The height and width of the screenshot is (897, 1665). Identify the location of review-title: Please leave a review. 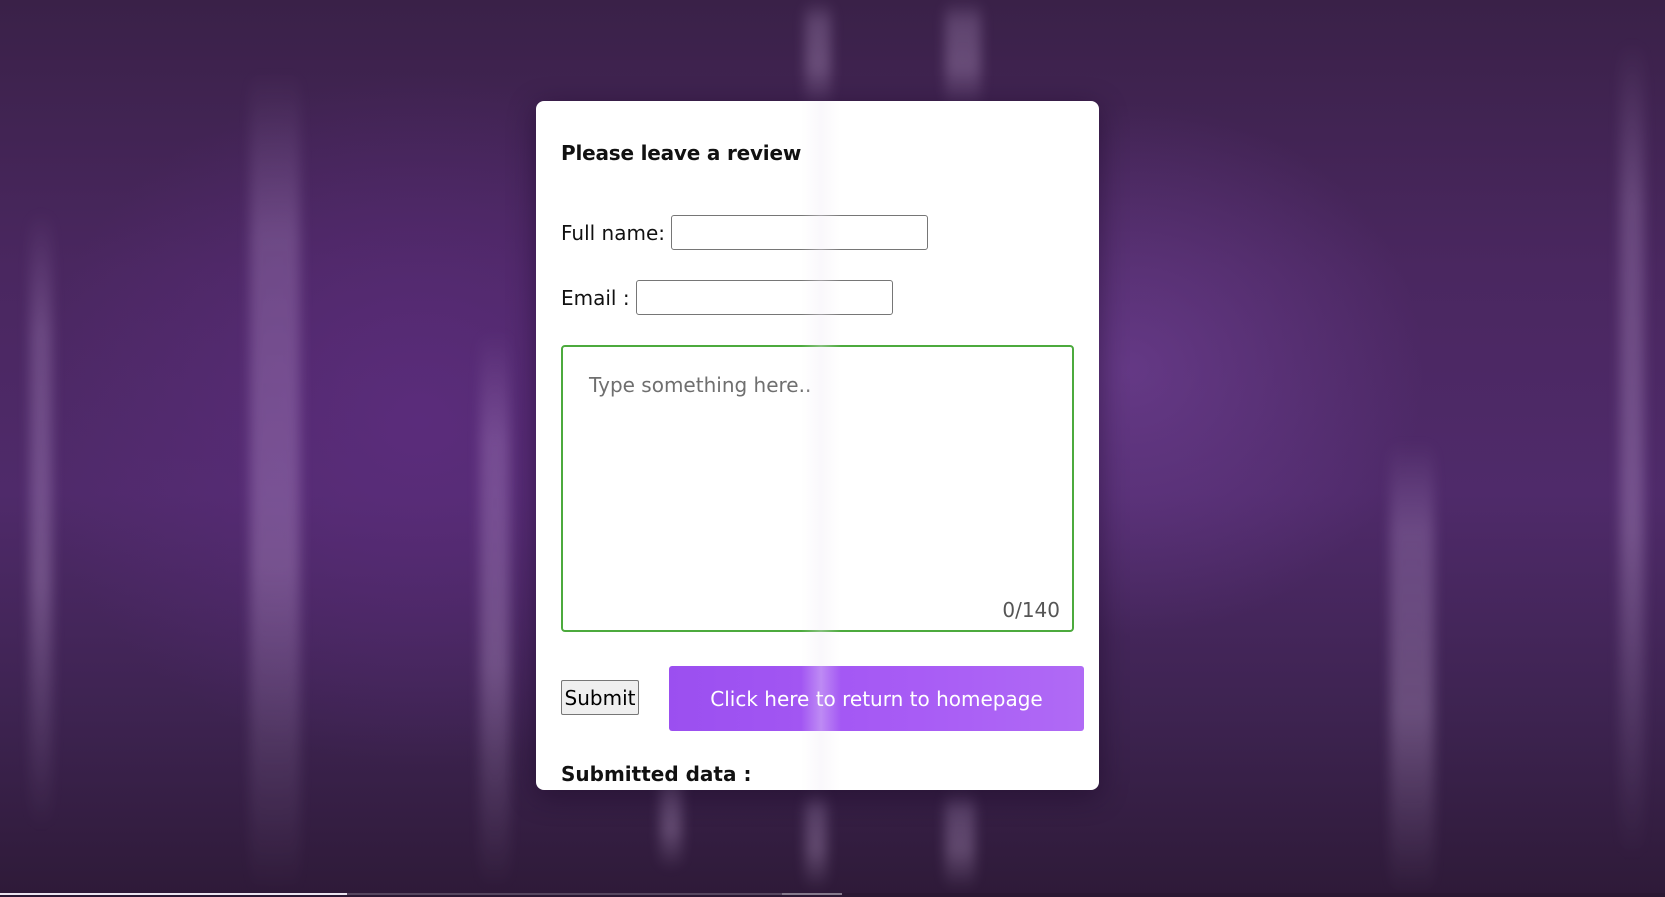
(681, 153).